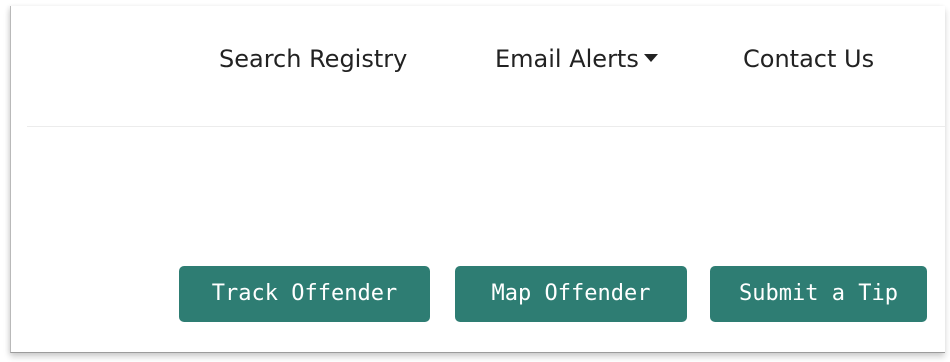 The width and height of the screenshot is (950, 362). I want to click on caret-down-icon, so click(650, 58).